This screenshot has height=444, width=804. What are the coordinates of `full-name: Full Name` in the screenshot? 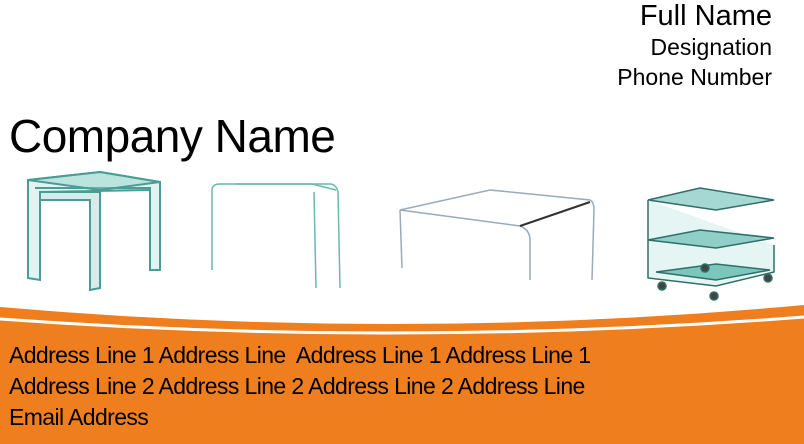 It's located at (705, 16).